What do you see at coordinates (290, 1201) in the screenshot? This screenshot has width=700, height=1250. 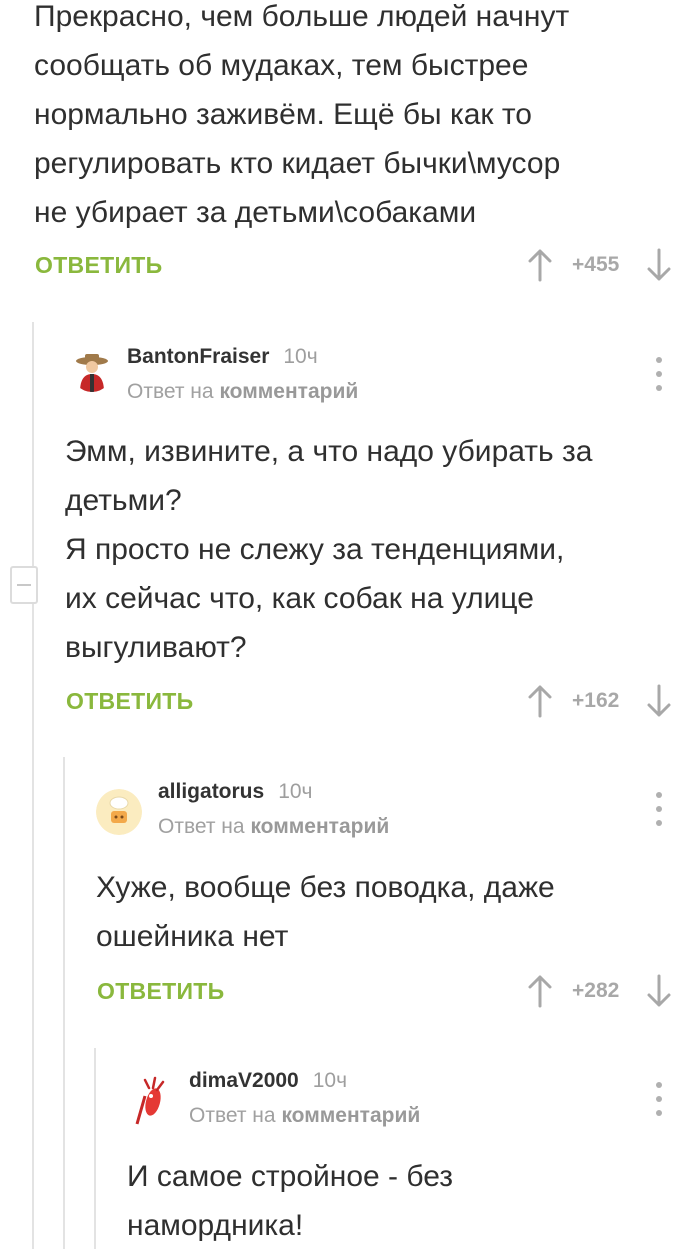 I see `comment-body: И самое стройное - без намордника!` at bounding box center [290, 1201].